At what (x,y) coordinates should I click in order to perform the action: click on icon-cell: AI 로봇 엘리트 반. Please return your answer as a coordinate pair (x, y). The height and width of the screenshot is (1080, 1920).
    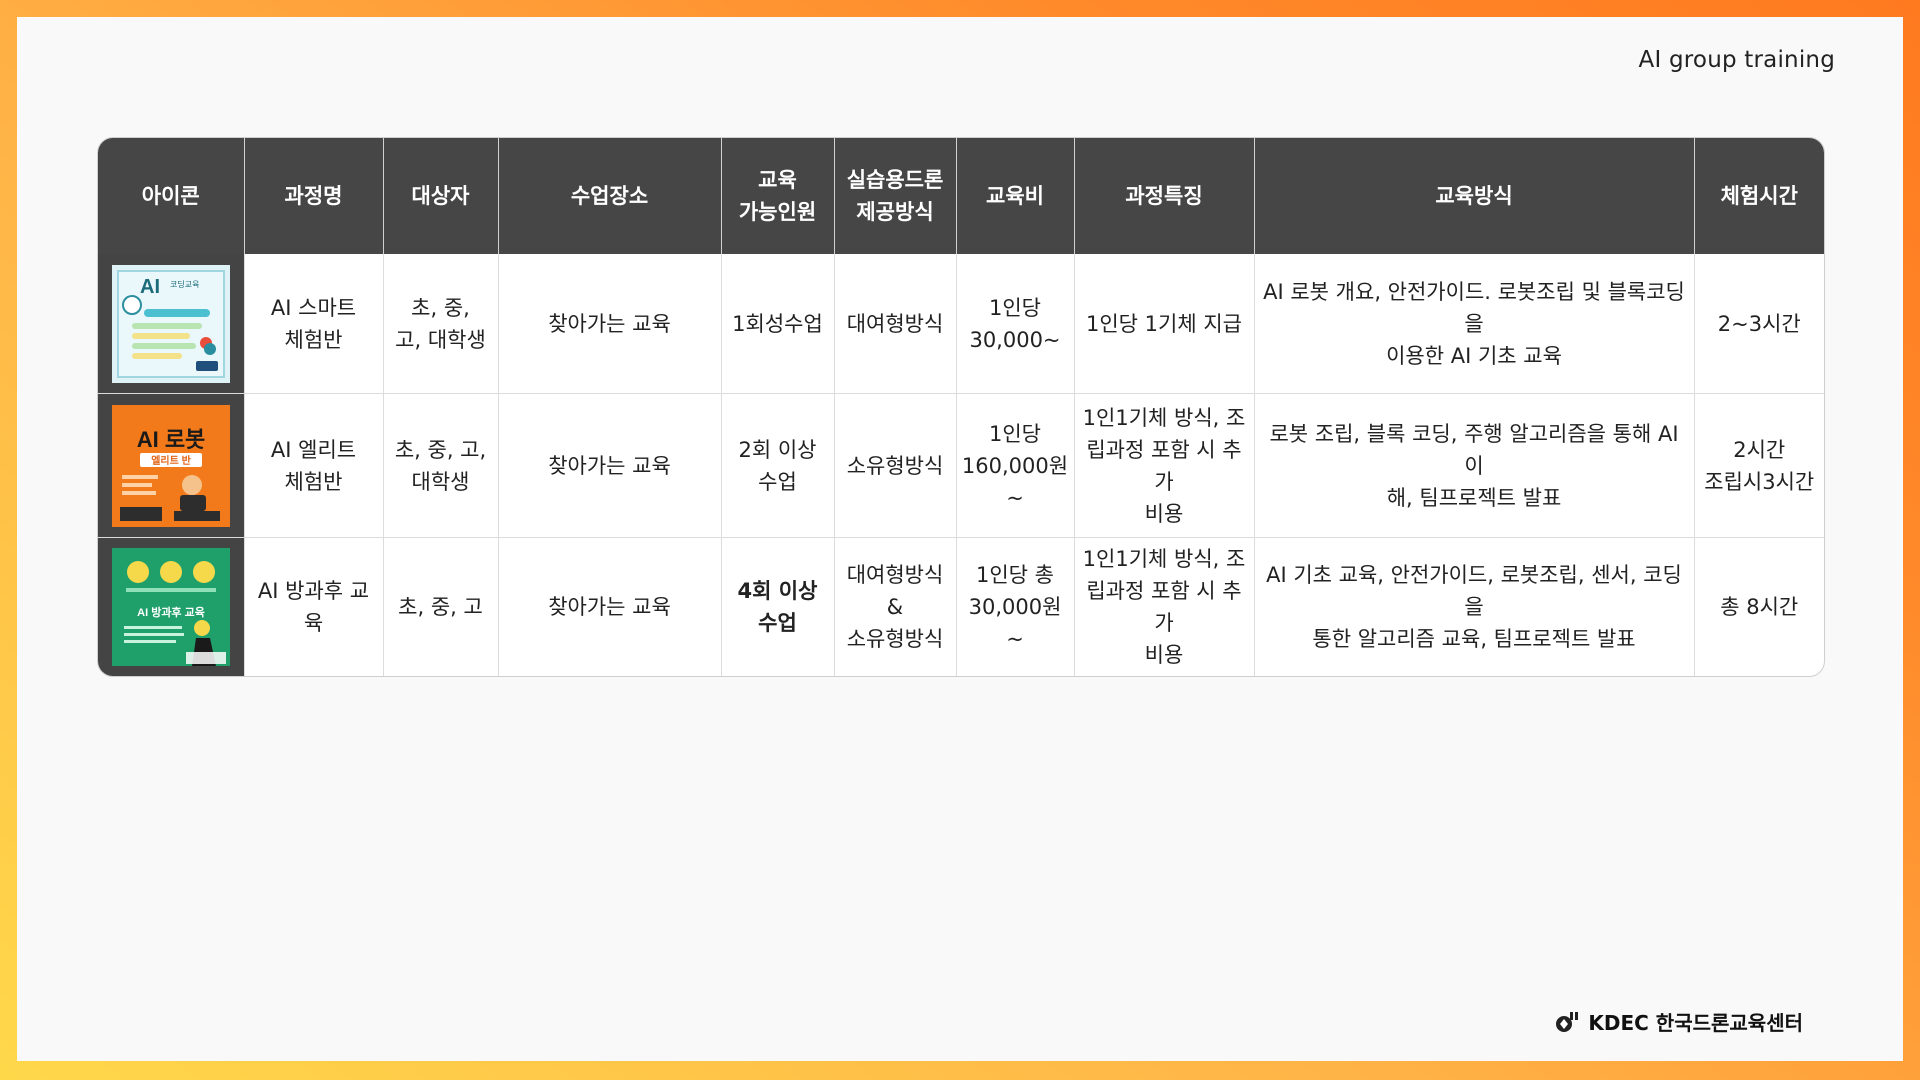
    Looking at the image, I should click on (171, 465).